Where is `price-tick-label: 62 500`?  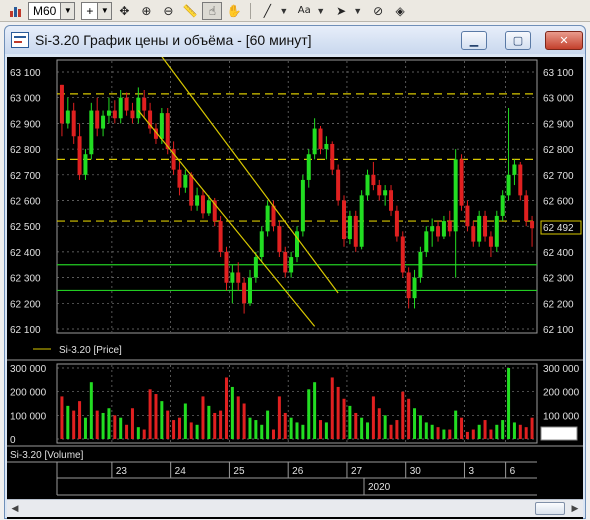
price-tick-label: 62 500 is located at coordinates (25, 227).